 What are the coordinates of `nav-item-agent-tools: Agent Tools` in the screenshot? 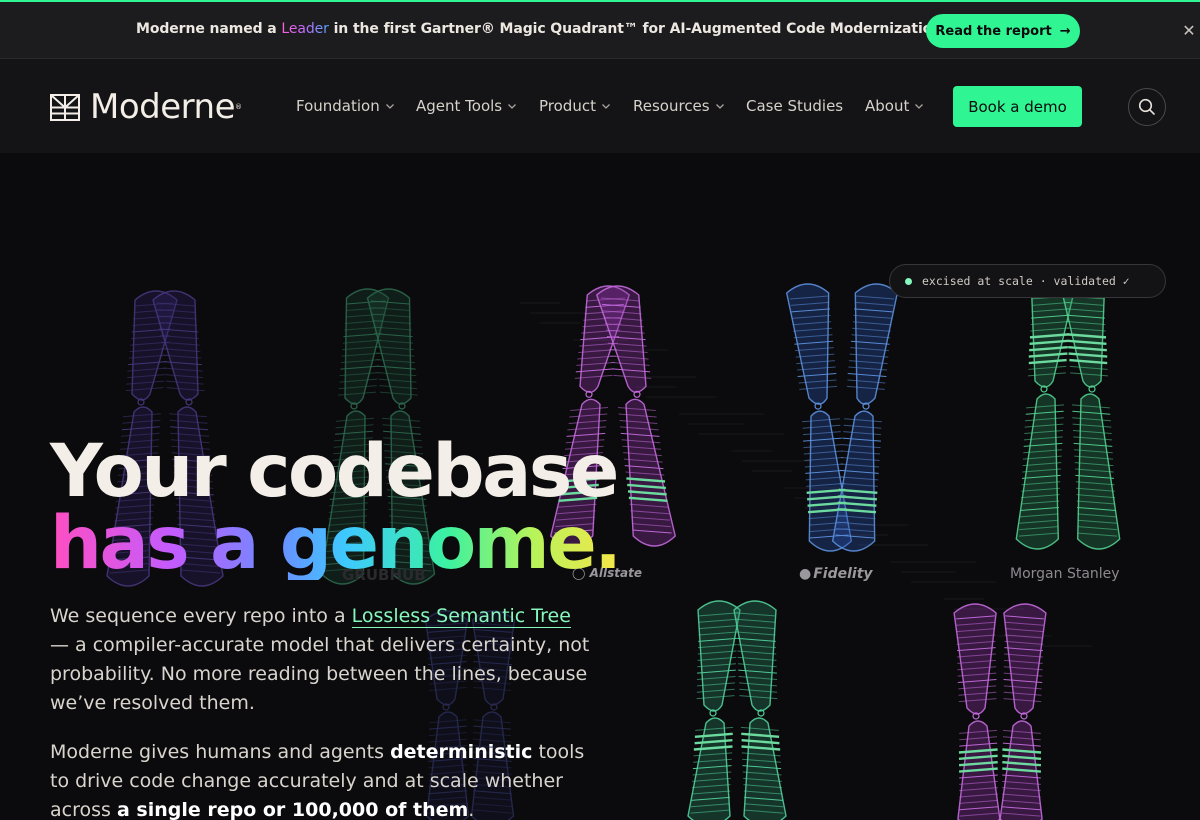 It's located at (466, 106).